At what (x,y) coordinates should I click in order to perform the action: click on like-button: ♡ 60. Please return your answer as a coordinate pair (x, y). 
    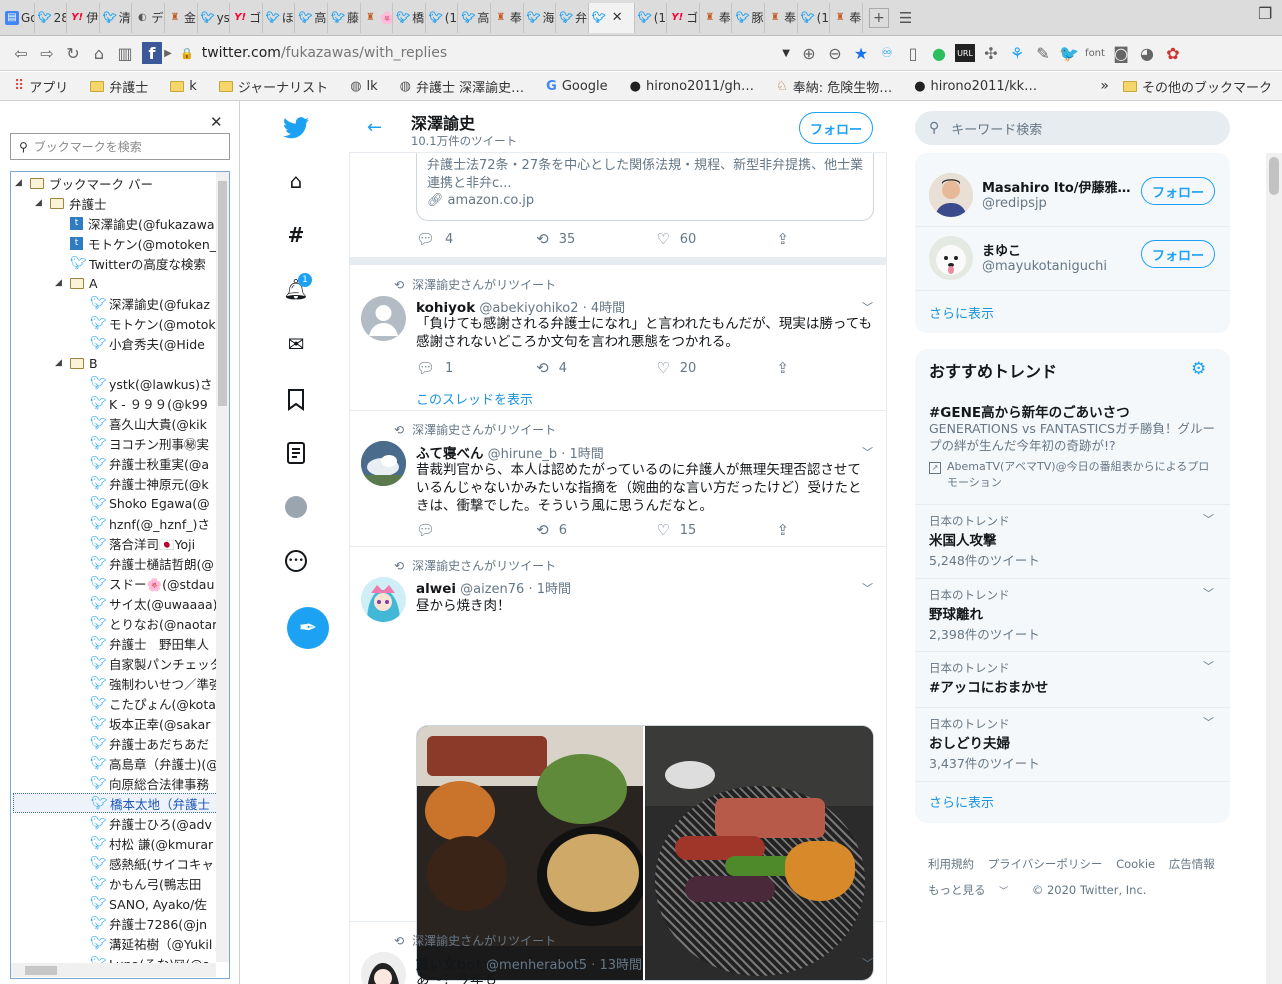
    Looking at the image, I should click on (716, 239).